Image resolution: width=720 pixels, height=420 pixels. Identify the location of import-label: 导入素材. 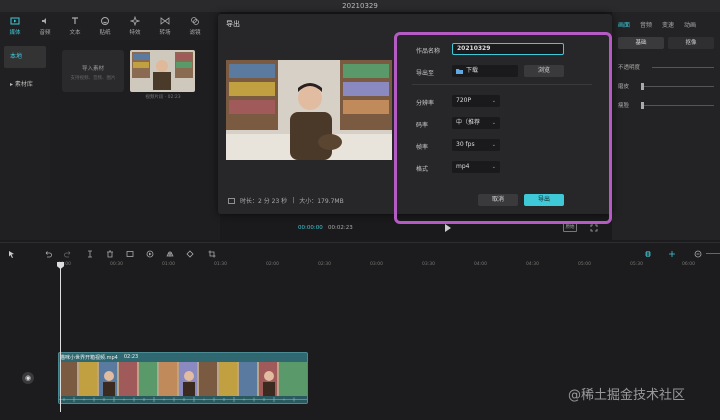
(92, 69).